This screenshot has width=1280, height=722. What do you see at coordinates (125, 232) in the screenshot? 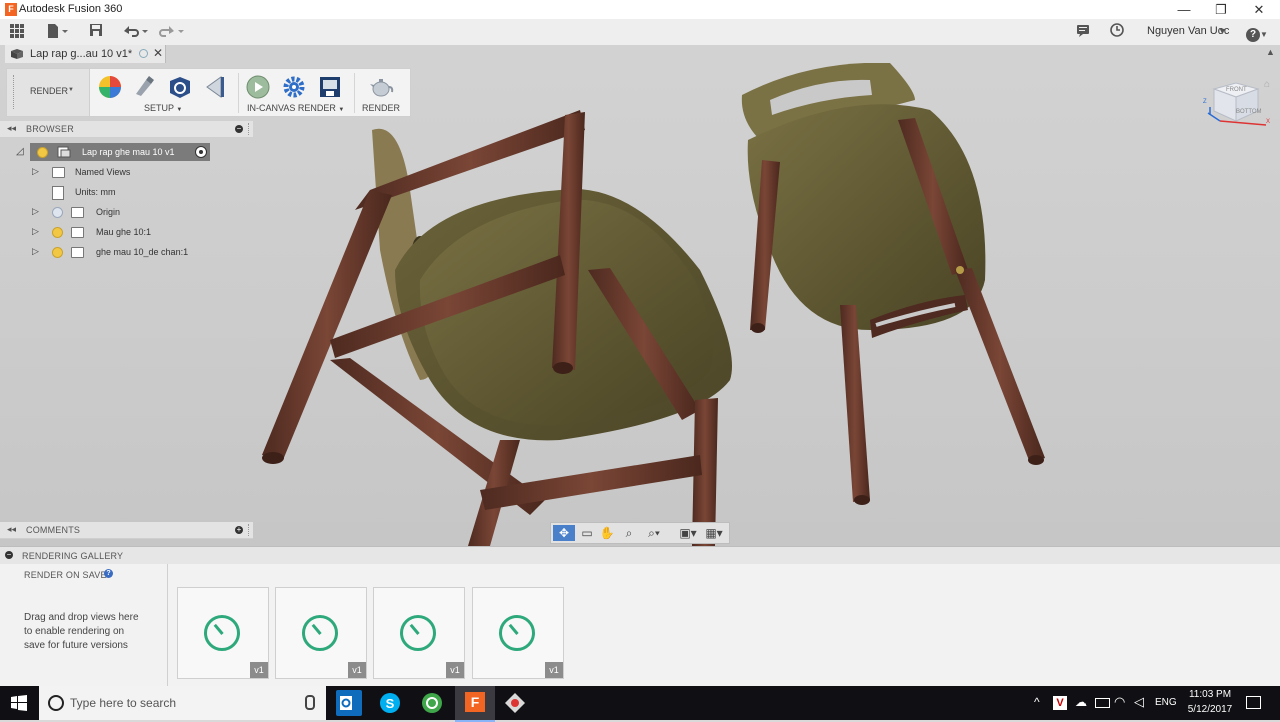
I see `browser-item-mau-ghe: ▷ Mau ghe 10:1` at bounding box center [125, 232].